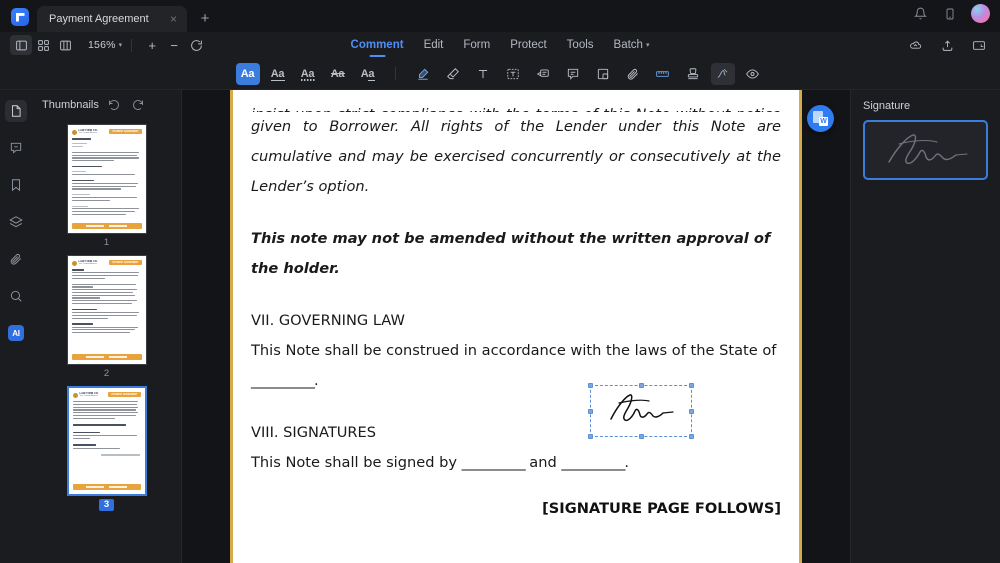 The image size is (1000, 563). I want to click on share-upload-icon, so click(947, 45).